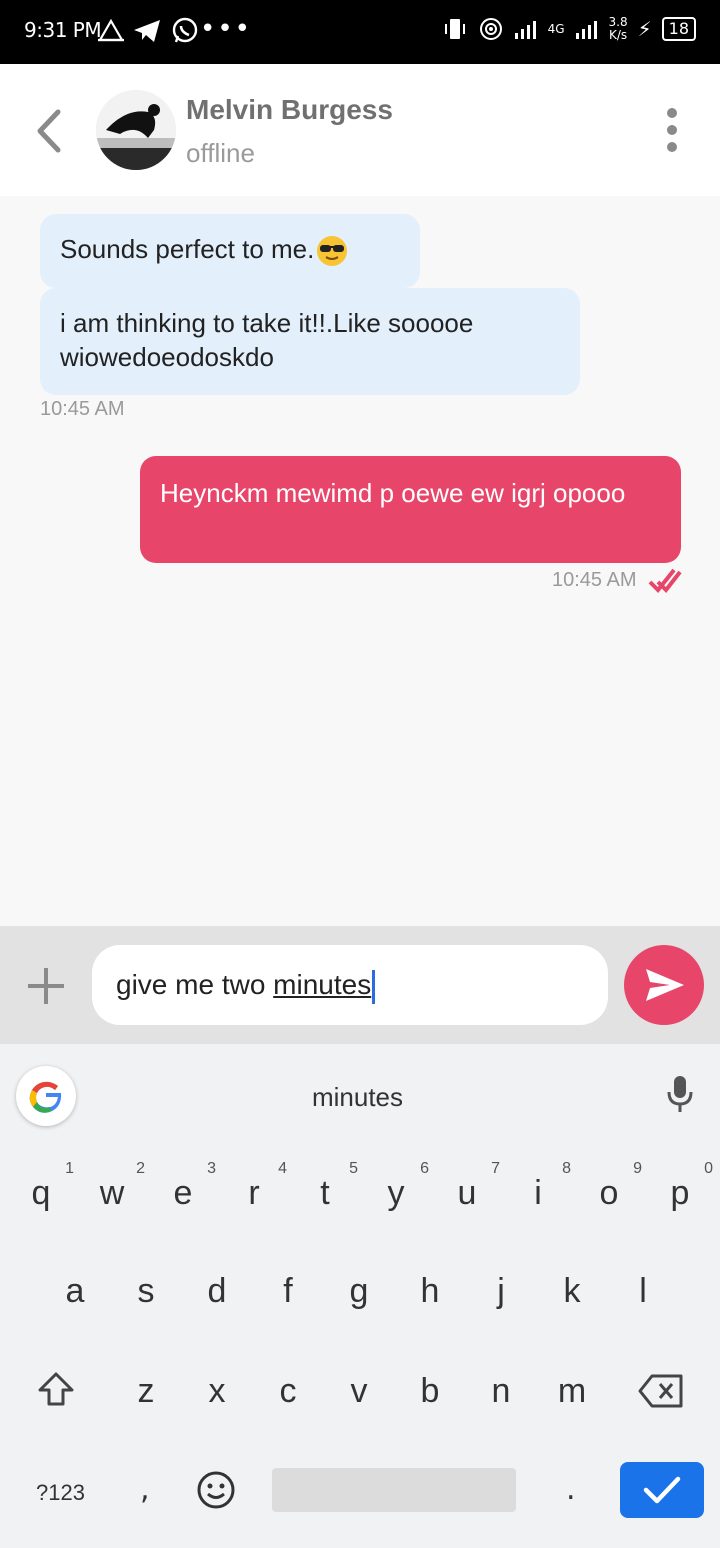  Describe the element at coordinates (289, 109) in the screenshot. I see `contact-name: Melvin Burgess` at that location.